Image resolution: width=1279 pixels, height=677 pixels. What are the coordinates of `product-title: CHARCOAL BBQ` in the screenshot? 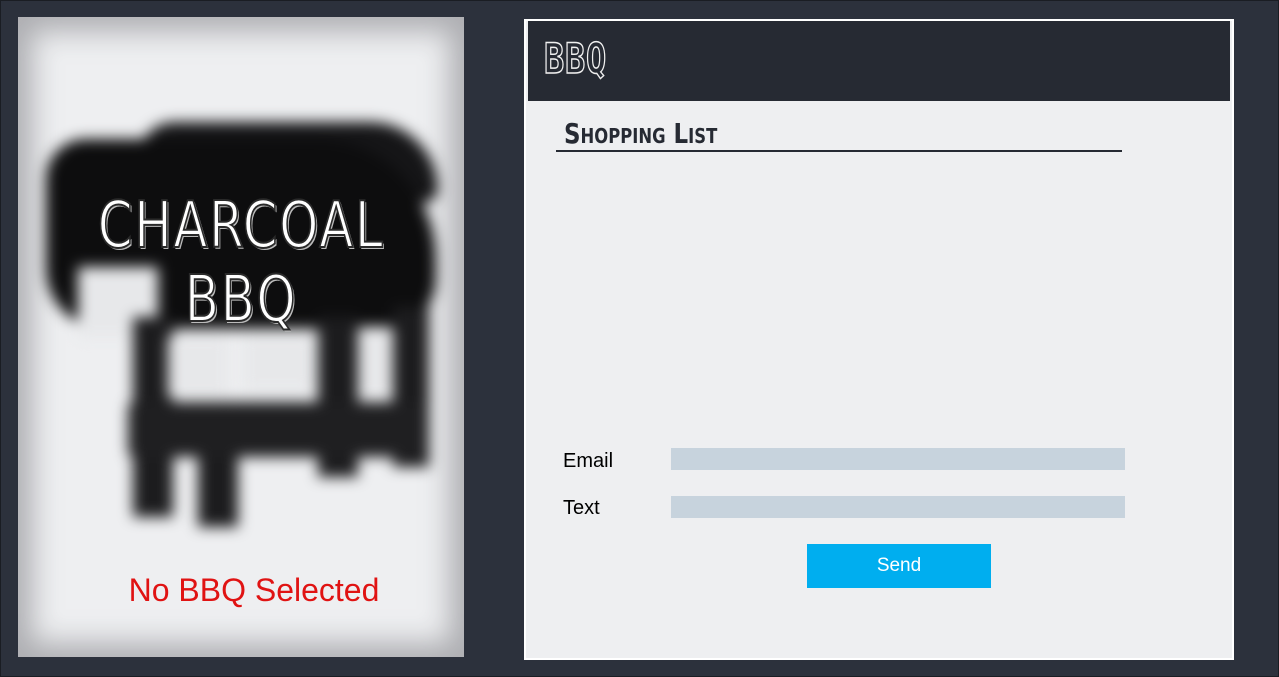 It's located at (241, 263).